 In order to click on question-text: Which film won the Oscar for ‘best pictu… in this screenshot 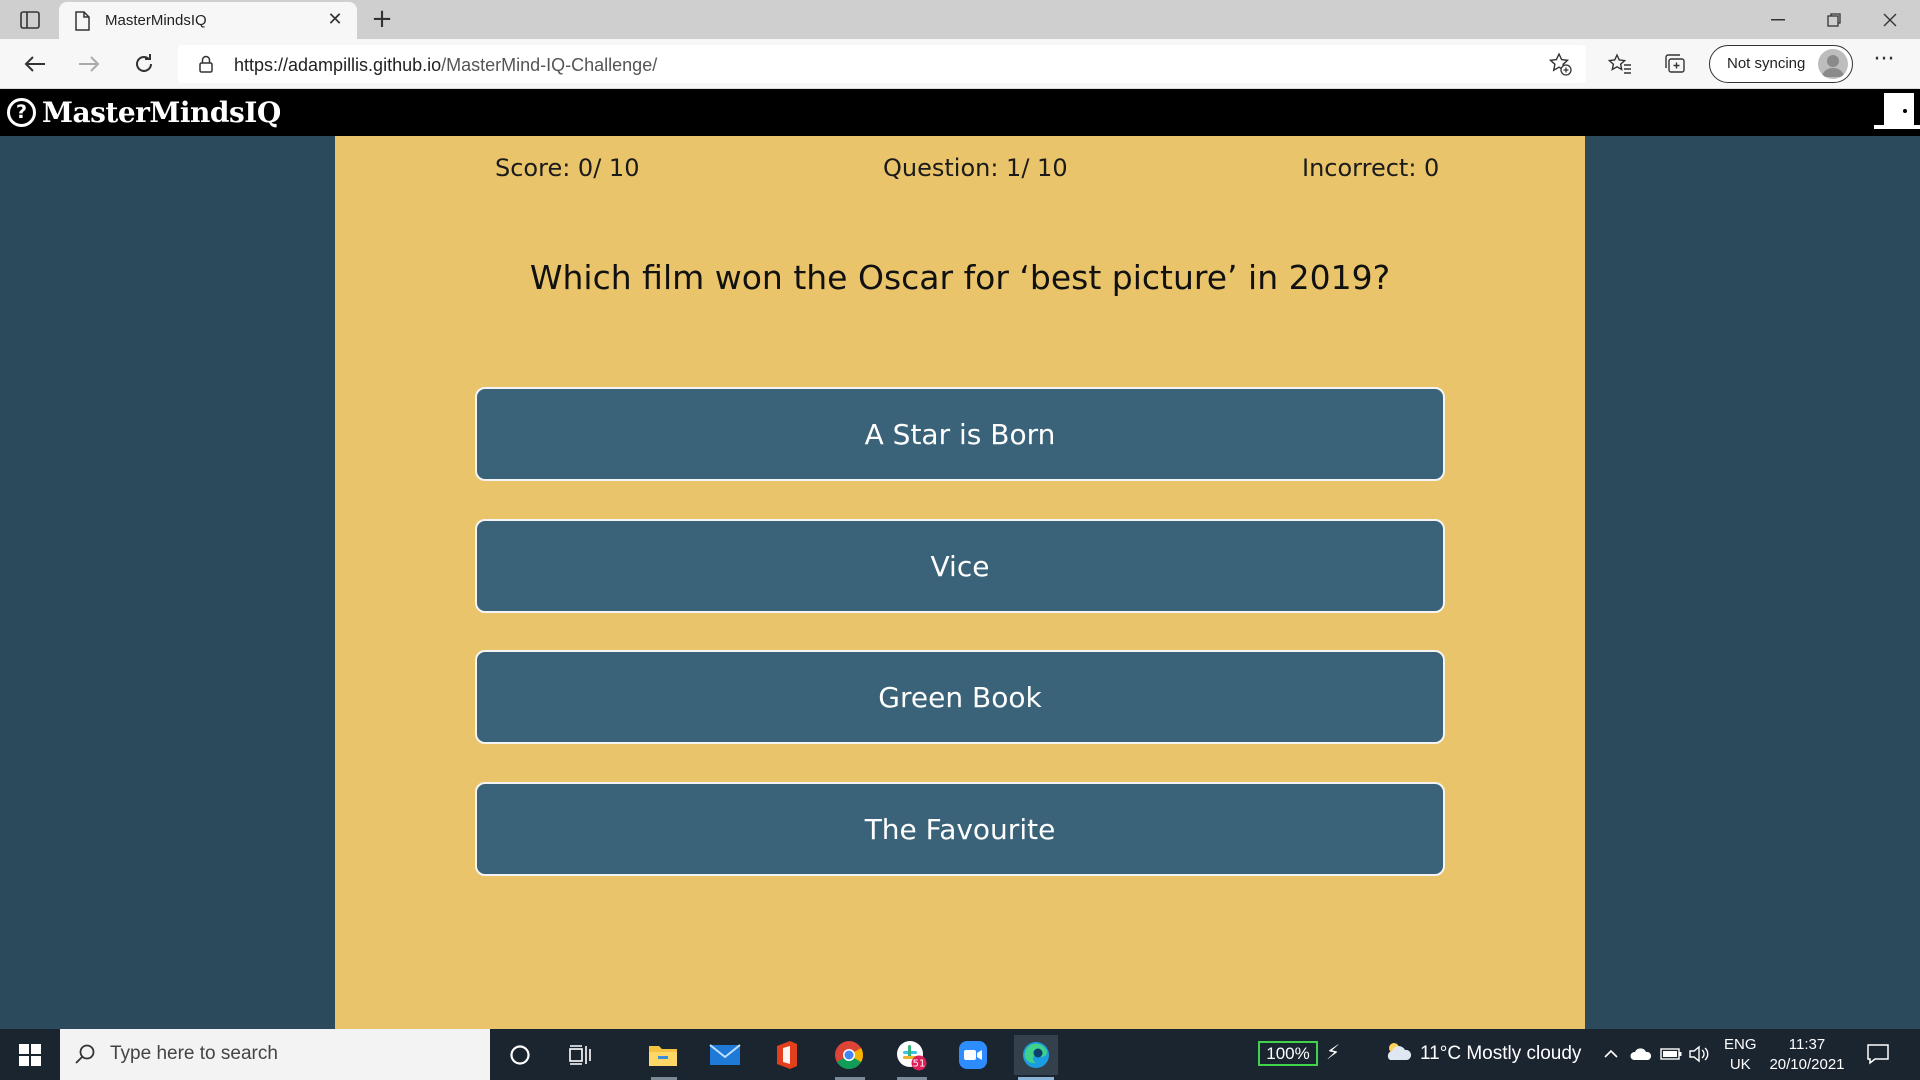, I will do `click(960, 277)`.